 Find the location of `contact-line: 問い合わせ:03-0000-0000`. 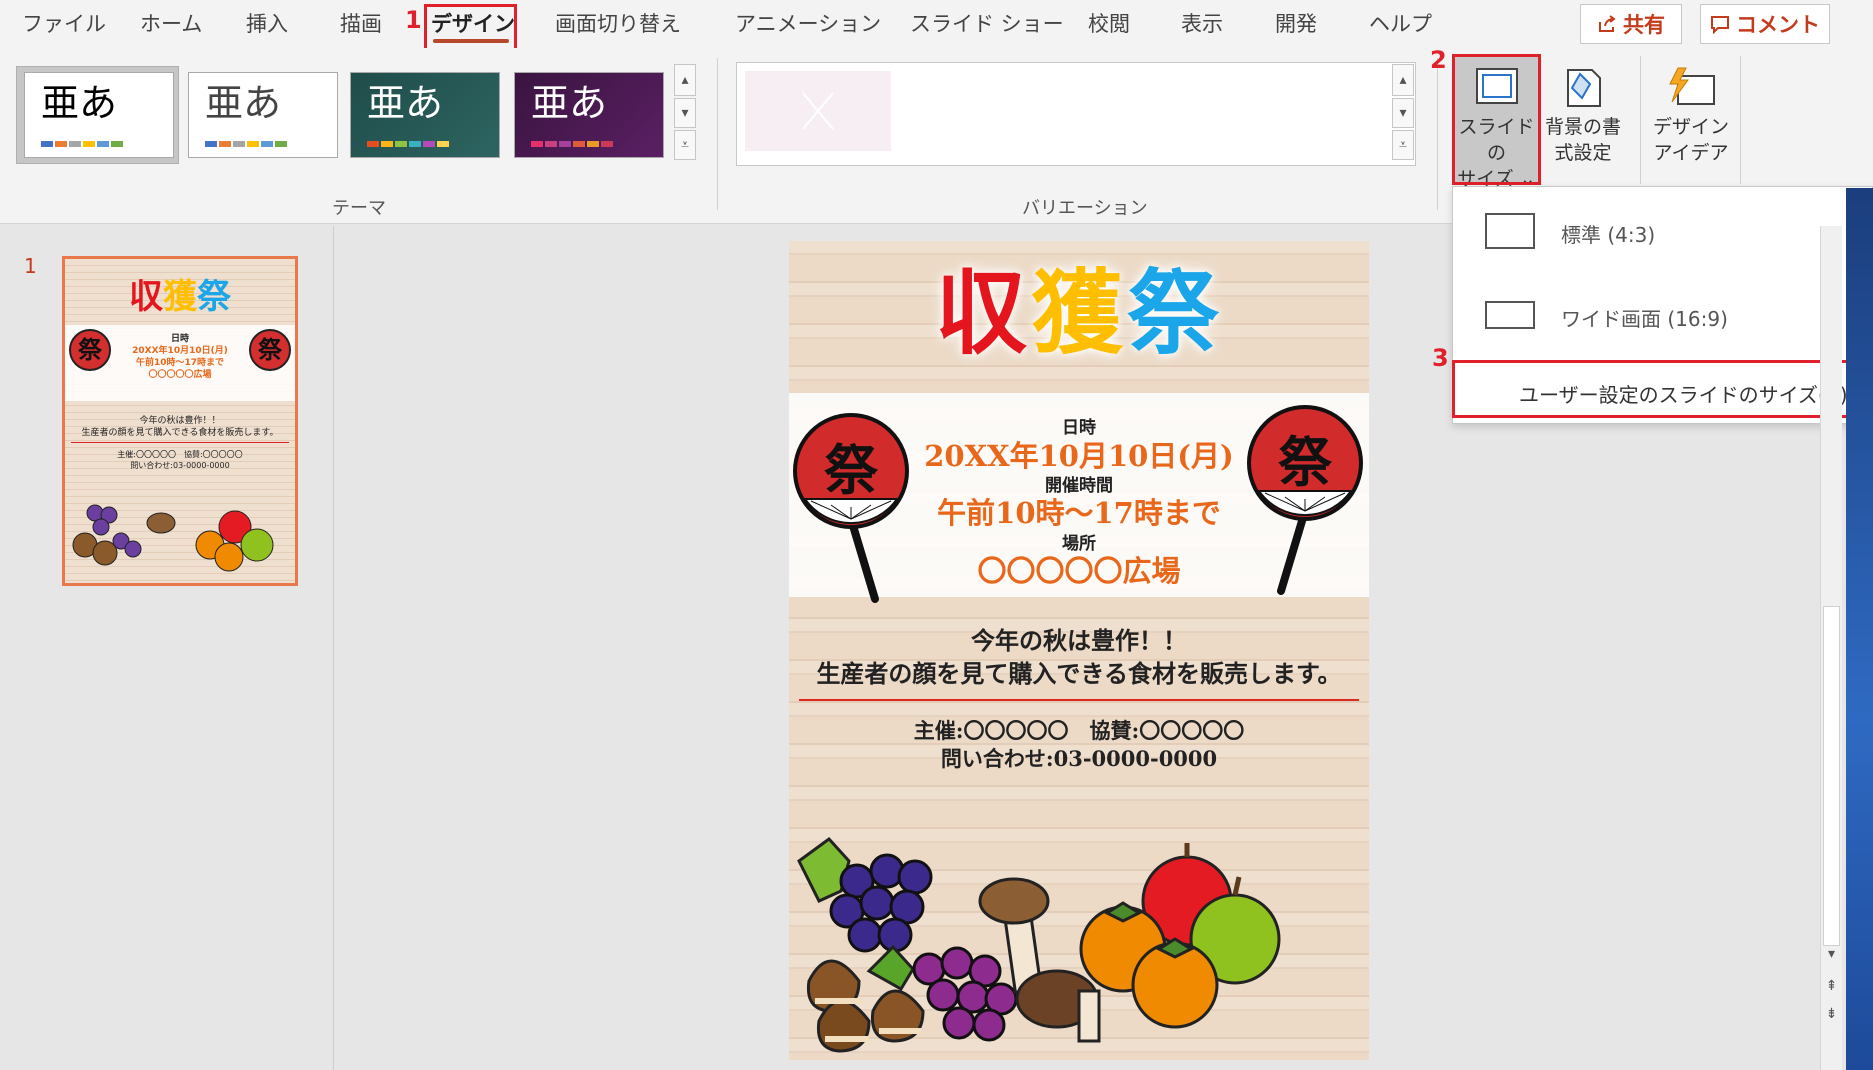

contact-line: 問い合わせ:03-0000-0000 is located at coordinates (1079, 758).